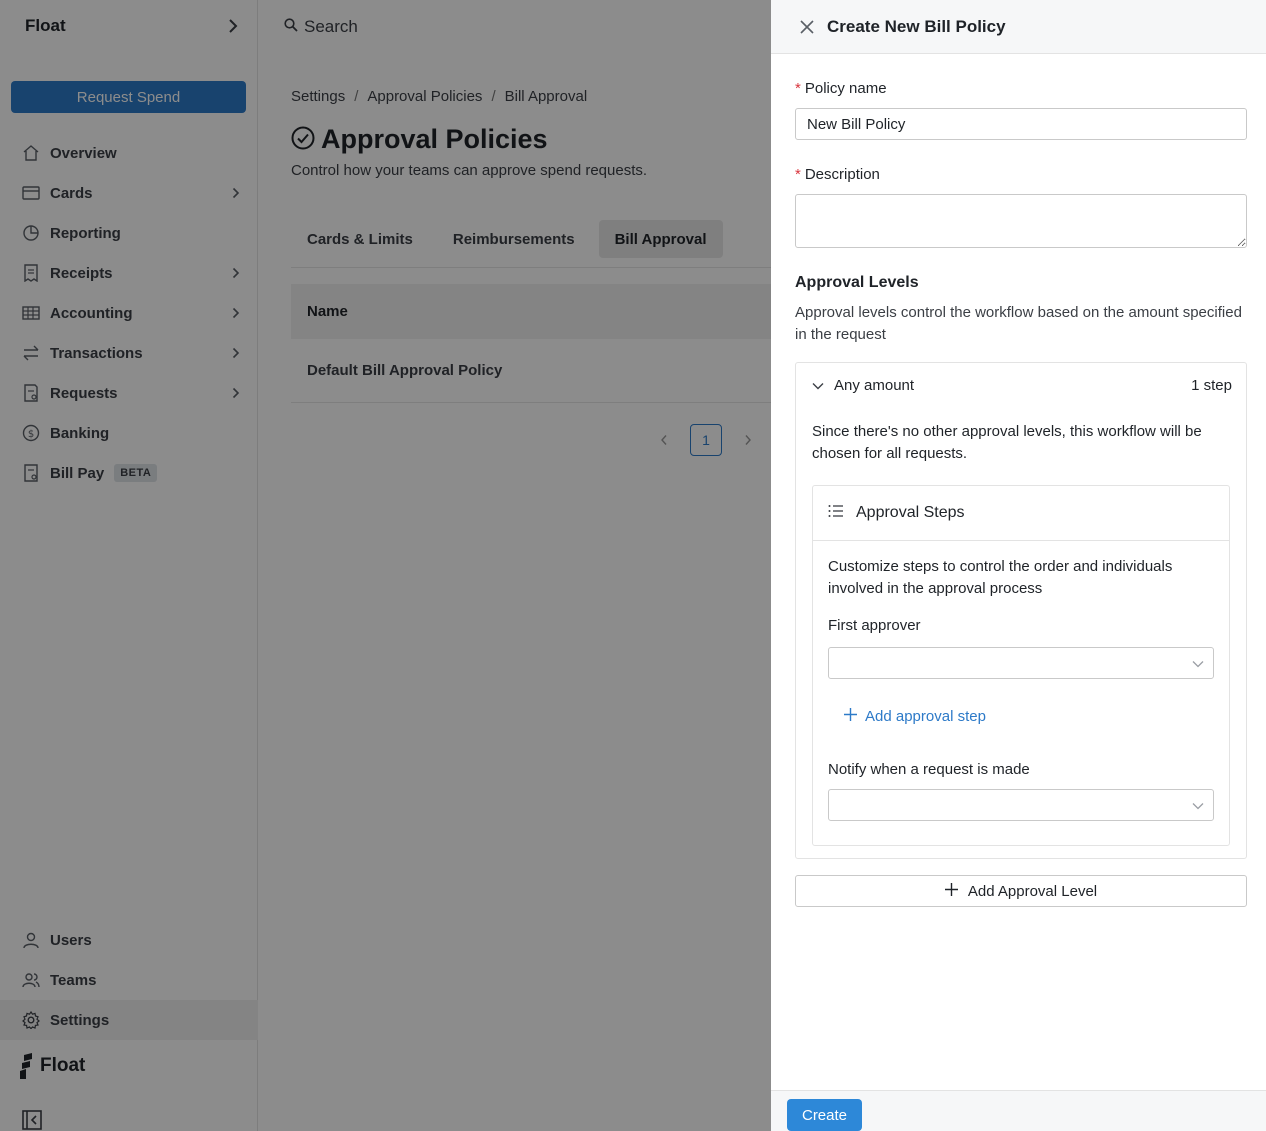 This screenshot has width=1266, height=1131. I want to click on add-approval-step-label: Add approval step, so click(925, 716).